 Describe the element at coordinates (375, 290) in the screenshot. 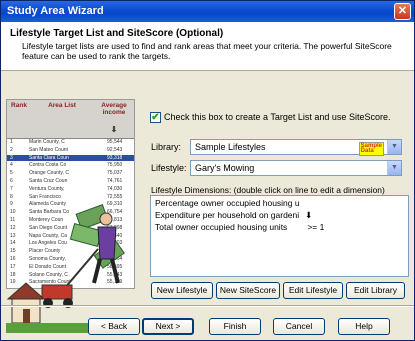

I see `edit-library-button: Edit Library` at that location.